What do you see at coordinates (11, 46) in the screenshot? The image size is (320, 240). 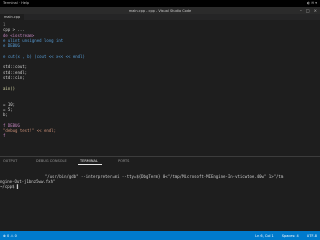 I see `code-line: e DEBUG` at bounding box center [11, 46].